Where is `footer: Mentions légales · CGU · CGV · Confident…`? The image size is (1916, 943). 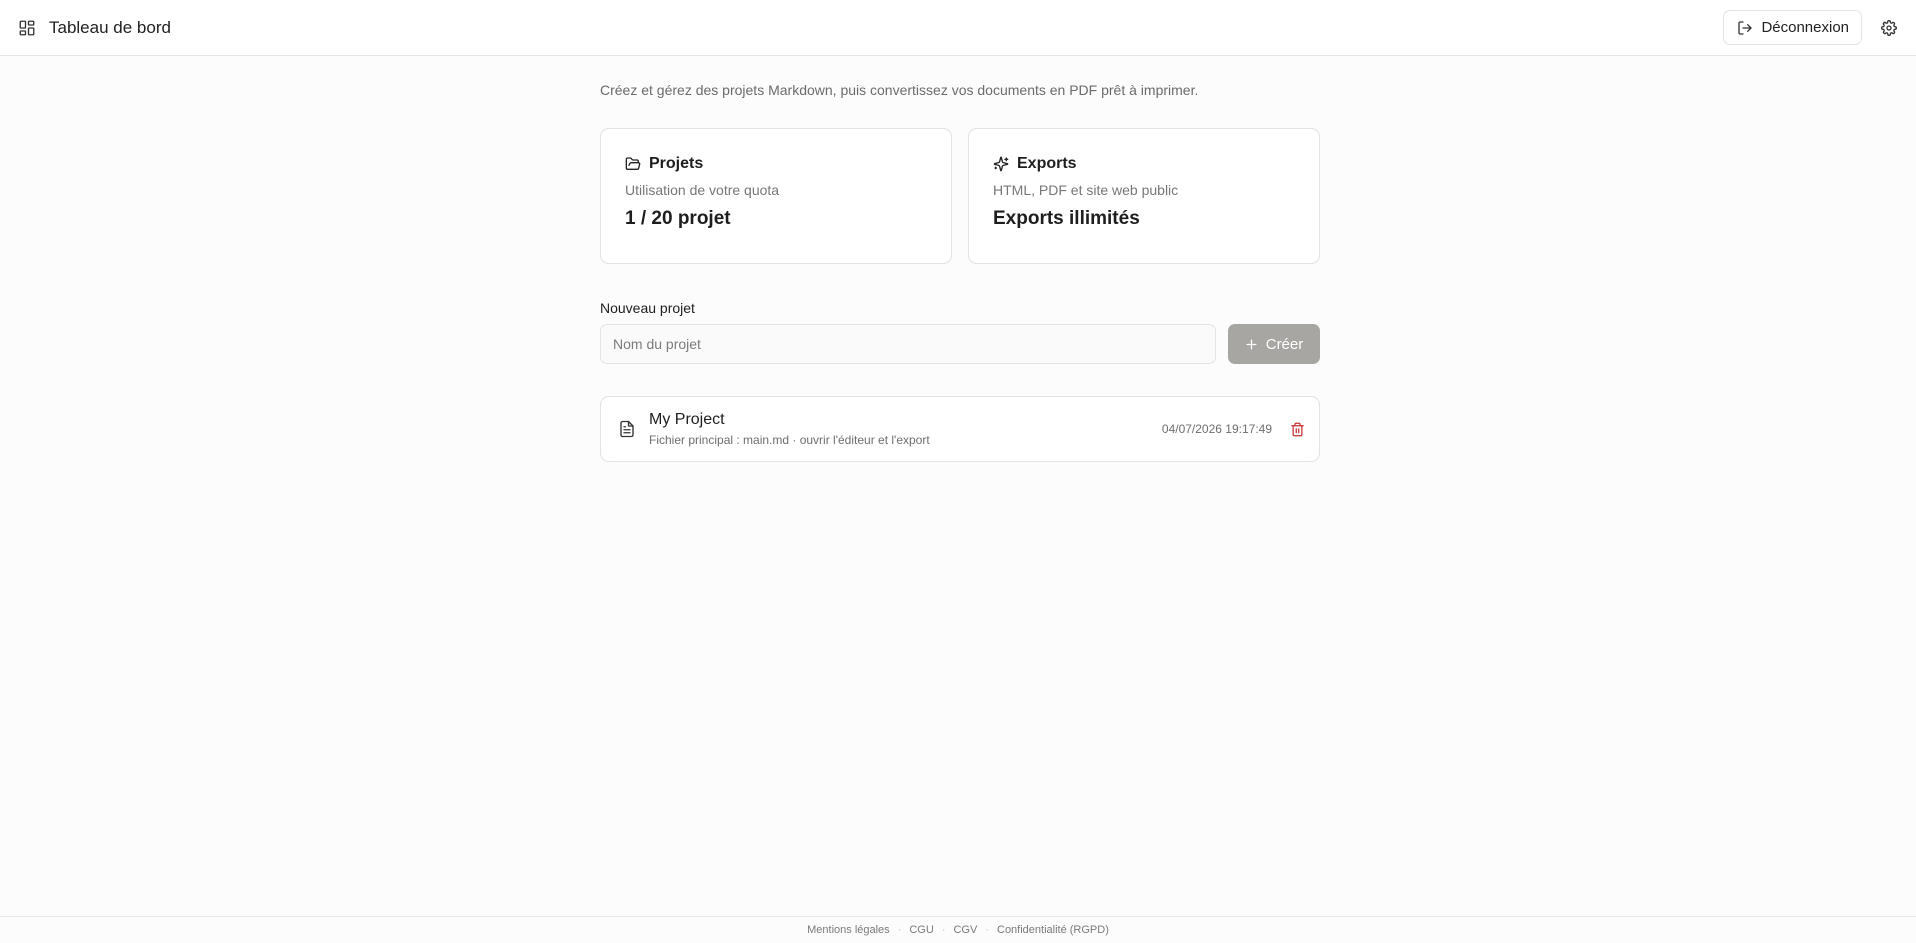 footer: Mentions légales · CGU · CGV · Confident… is located at coordinates (958, 929).